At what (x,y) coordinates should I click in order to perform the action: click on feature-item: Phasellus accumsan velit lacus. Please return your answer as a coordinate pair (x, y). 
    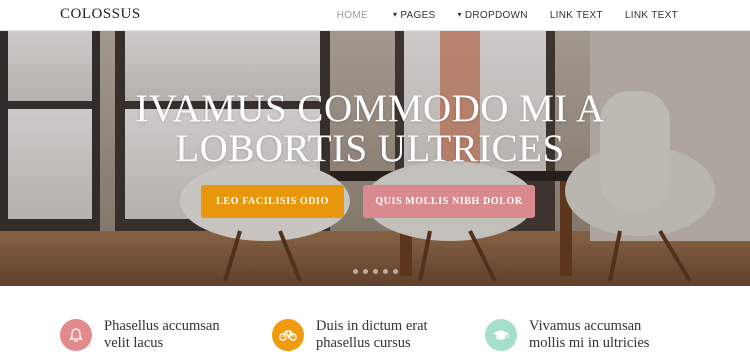
    Looking at the image, I should click on (140, 335).